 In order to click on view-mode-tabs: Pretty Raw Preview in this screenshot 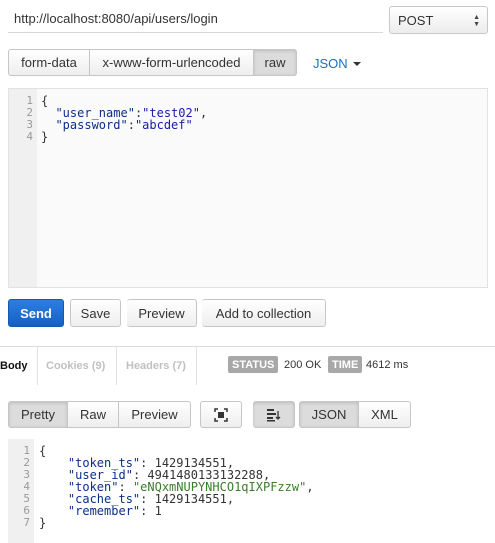, I will do `click(99, 414)`.